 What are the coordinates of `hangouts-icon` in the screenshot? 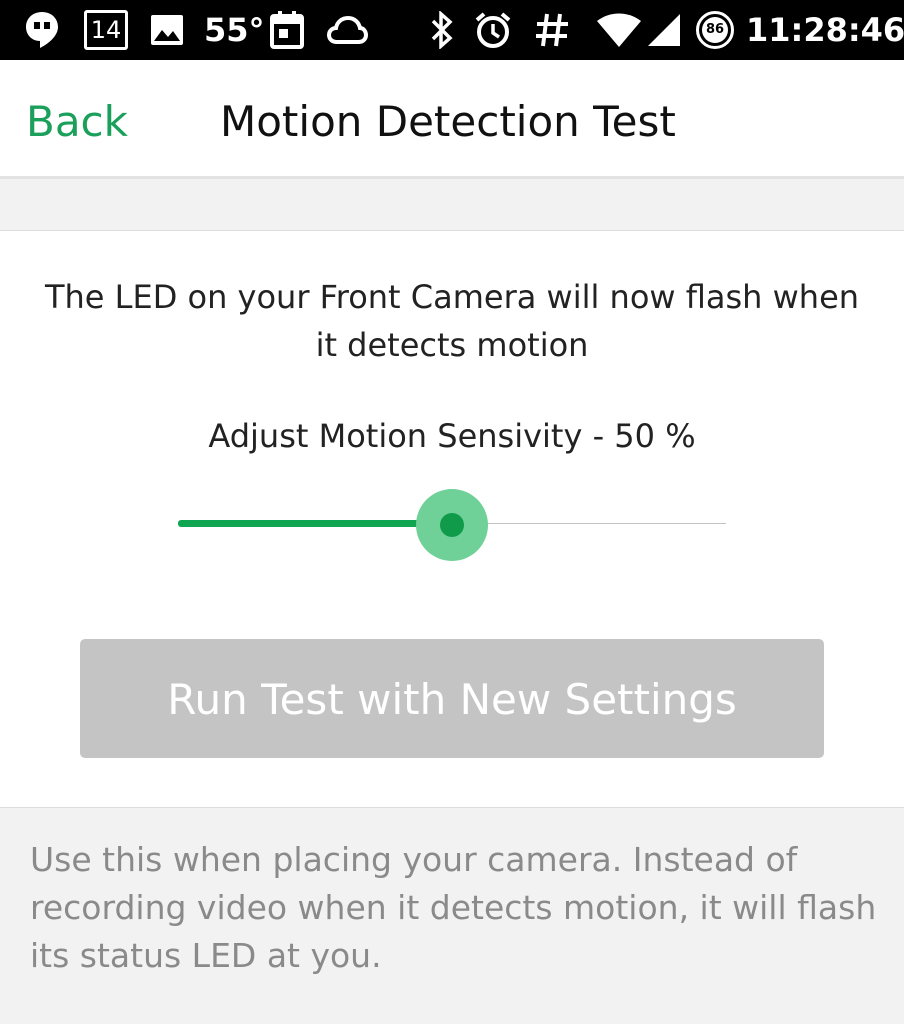 It's located at (42, 30).